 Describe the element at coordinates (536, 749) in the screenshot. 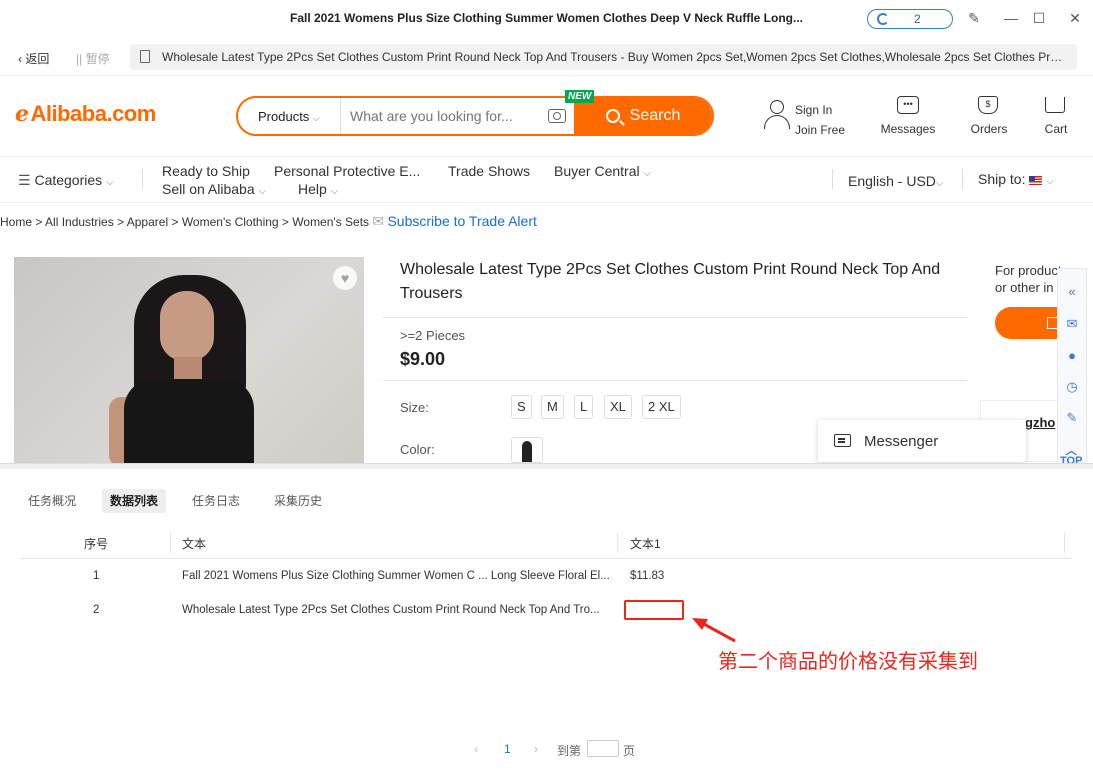

I see `next-page-icon: ›` at that location.